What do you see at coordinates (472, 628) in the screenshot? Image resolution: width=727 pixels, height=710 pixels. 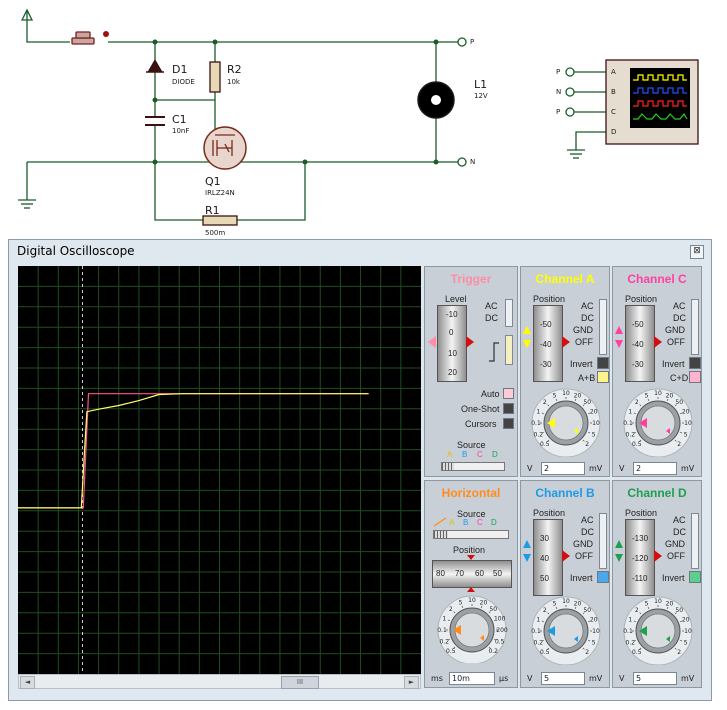 I see `horizontal-timebase-knob: 0.5 0.2 0.1 125 10 2050 100 200 0.5 0.2` at bounding box center [472, 628].